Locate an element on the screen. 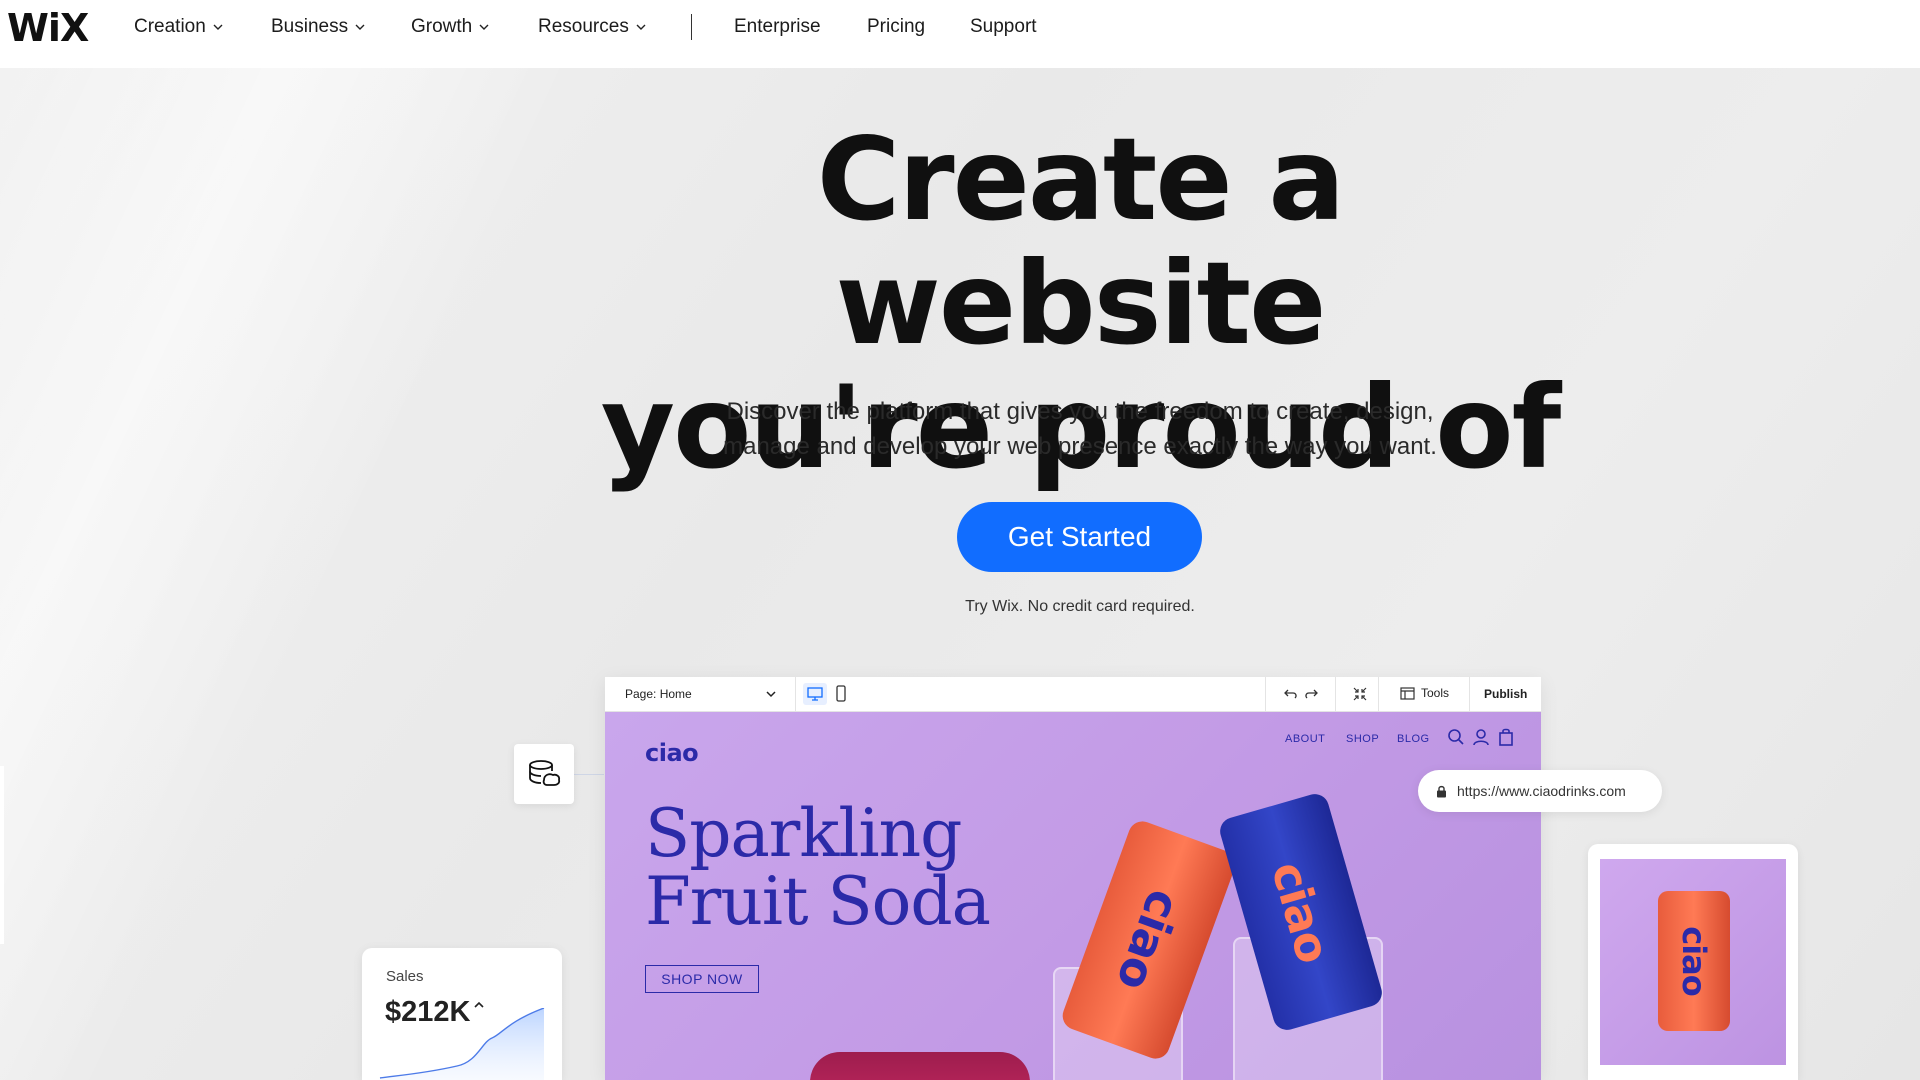 The height and width of the screenshot is (1080, 1920). undo-icon is located at coordinates (1291, 694).